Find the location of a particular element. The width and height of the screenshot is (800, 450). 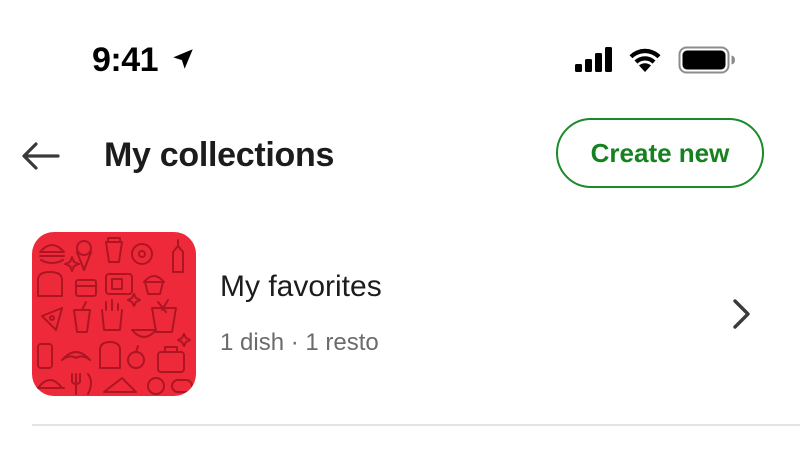

create-new-button: Create new is located at coordinates (660, 153).